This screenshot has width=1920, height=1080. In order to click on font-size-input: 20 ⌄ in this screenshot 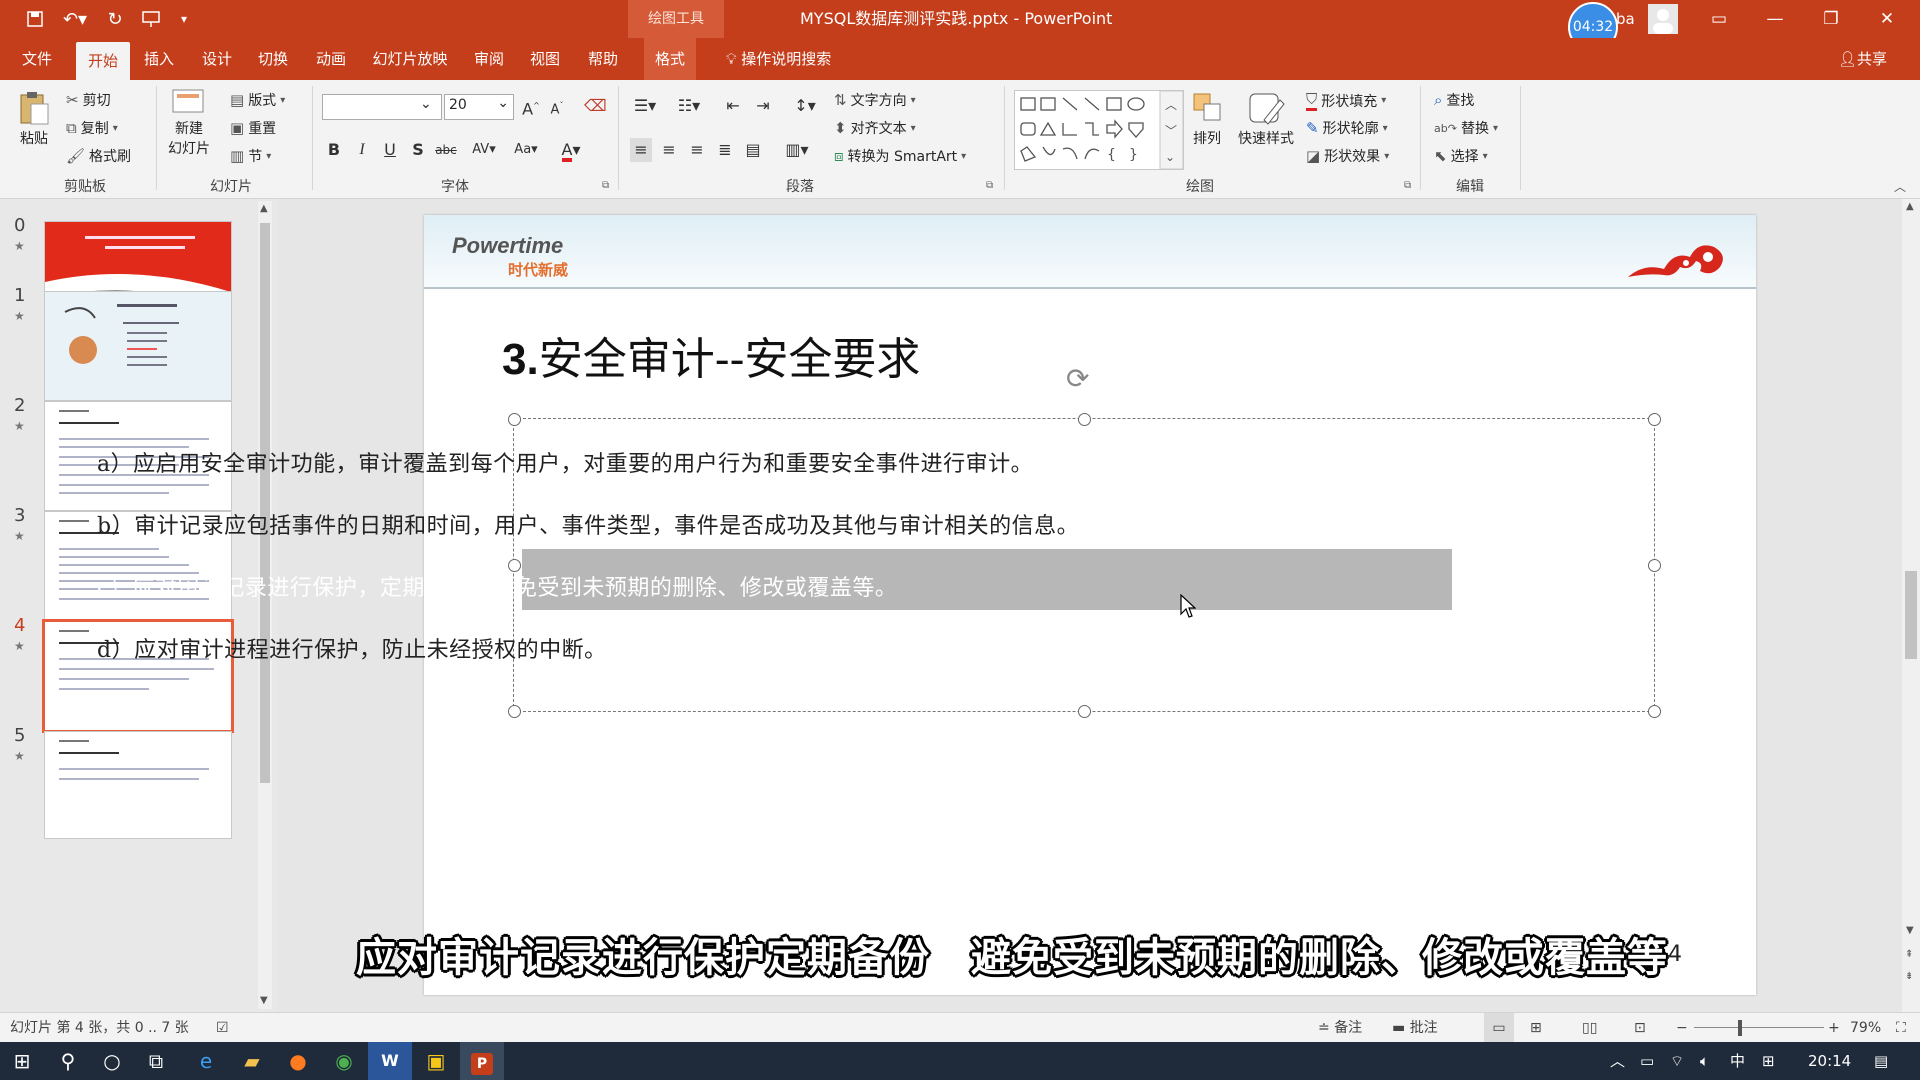, I will do `click(479, 107)`.